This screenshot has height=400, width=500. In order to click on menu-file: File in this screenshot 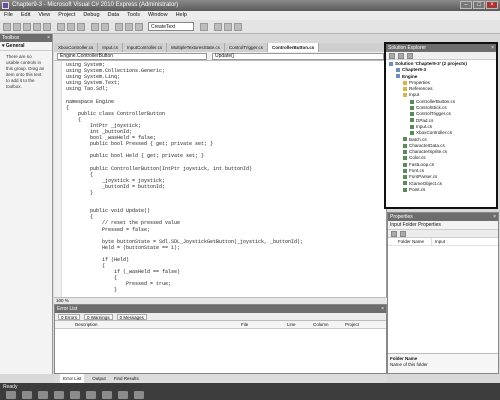, I will do `click(8, 15)`.